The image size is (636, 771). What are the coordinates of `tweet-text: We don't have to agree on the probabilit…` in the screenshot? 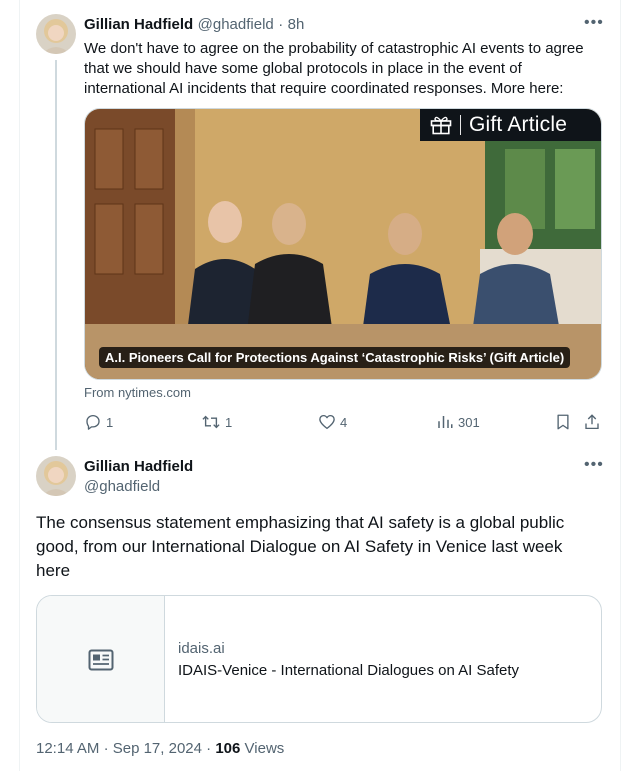 It's located at (334, 68).